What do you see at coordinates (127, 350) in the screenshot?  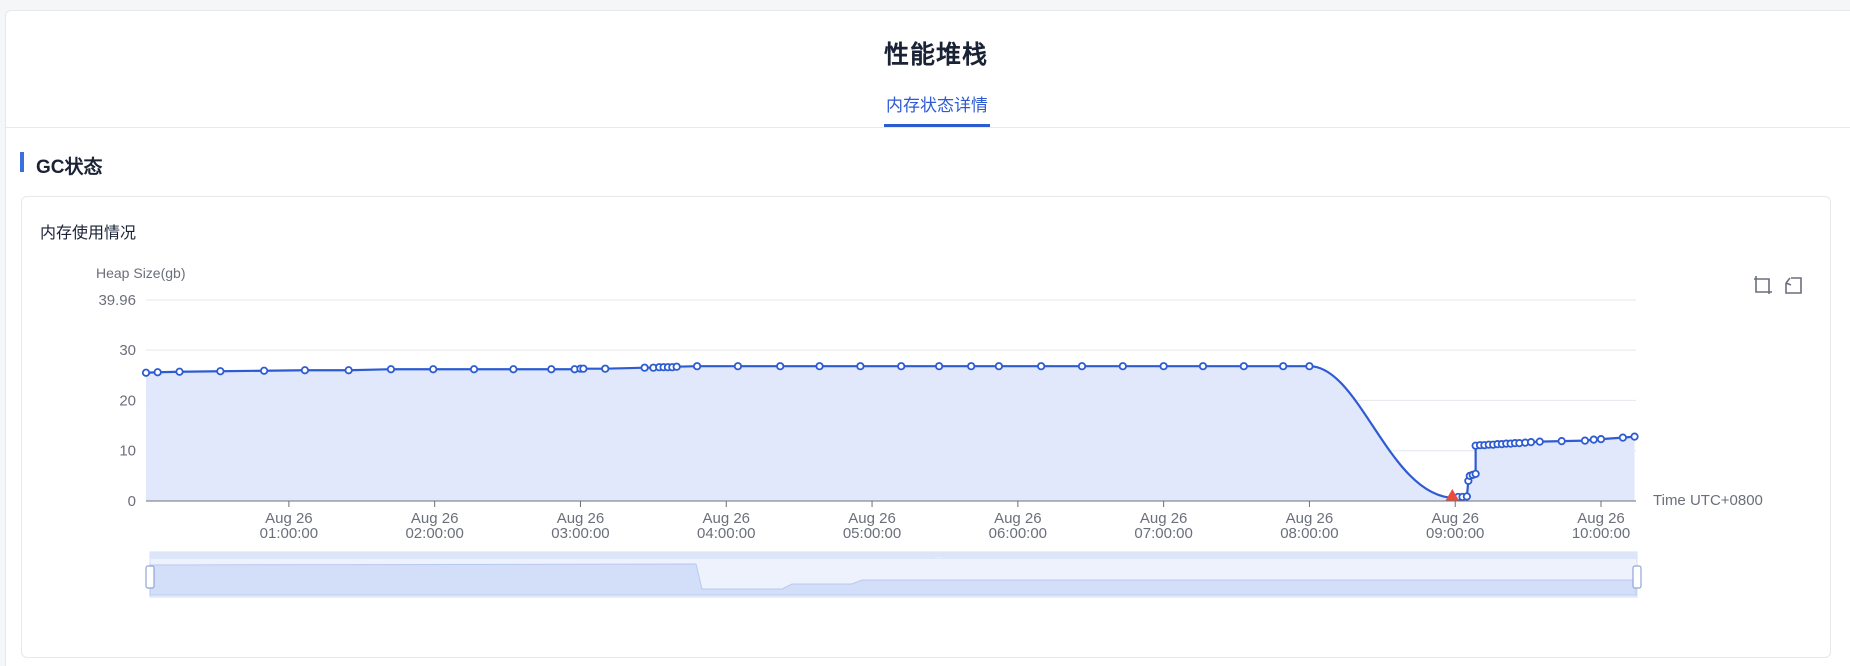 I see `y-tick-label: 30` at bounding box center [127, 350].